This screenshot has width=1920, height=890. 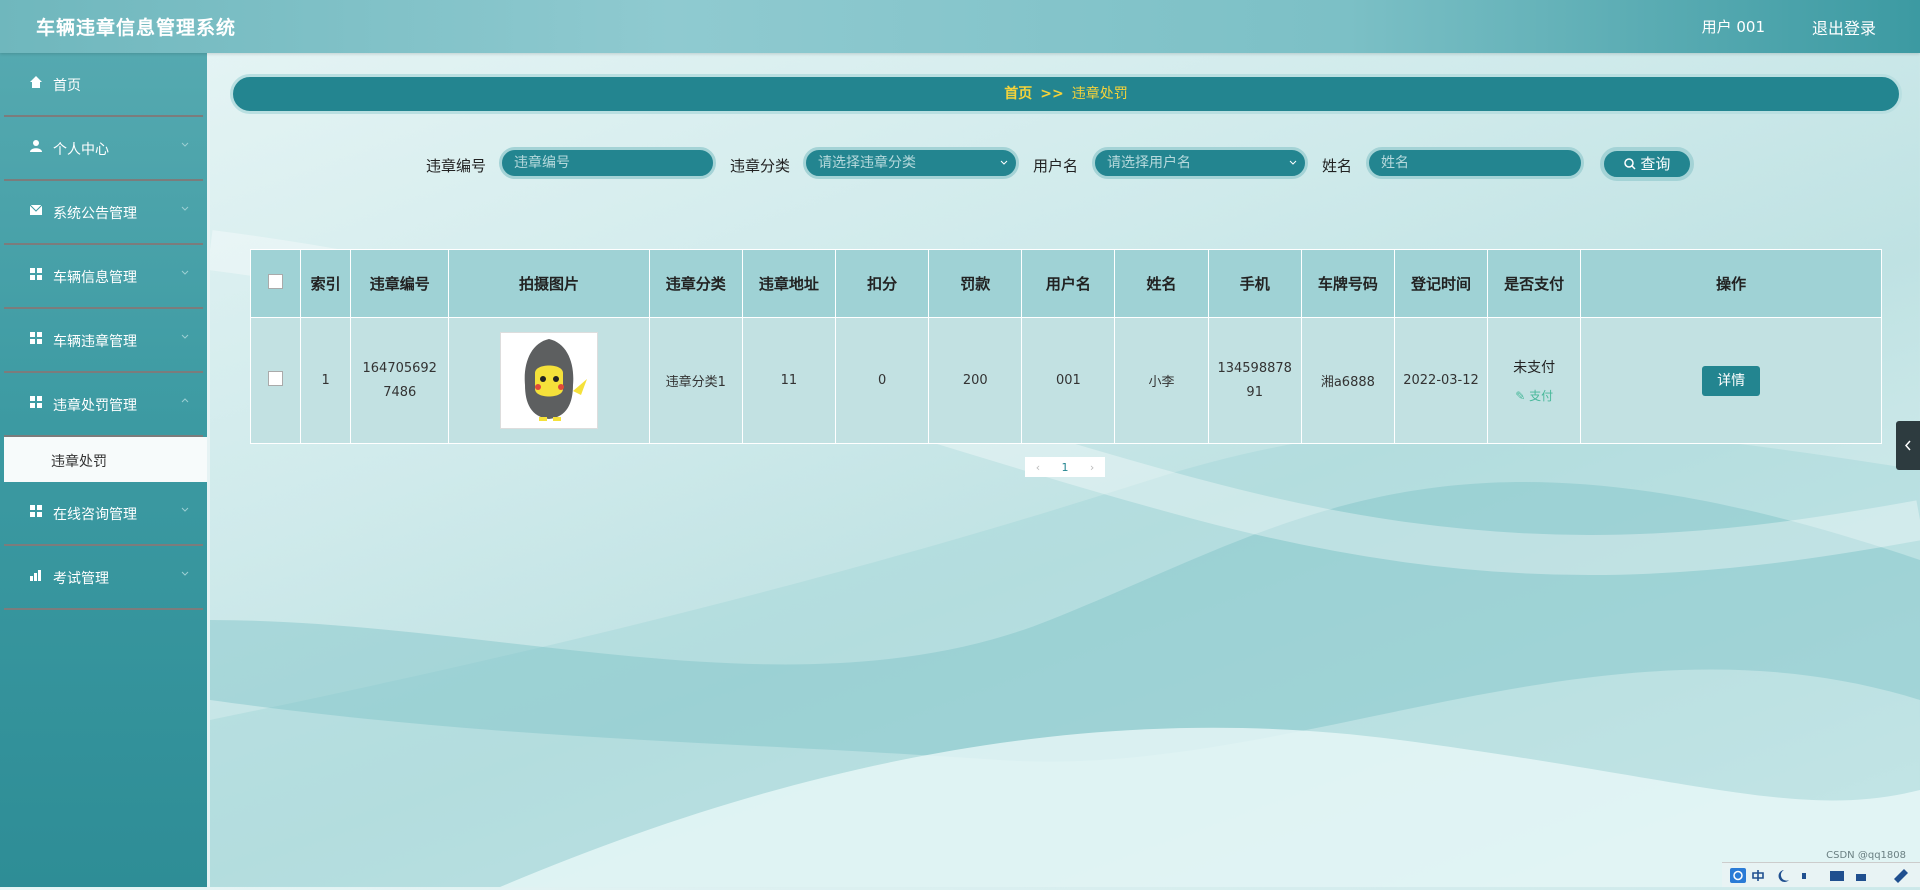 What do you see at coordinates (1161, 283) in the screenshot?
I see `column-header: 姓名` at bounding box center [1161, 283].